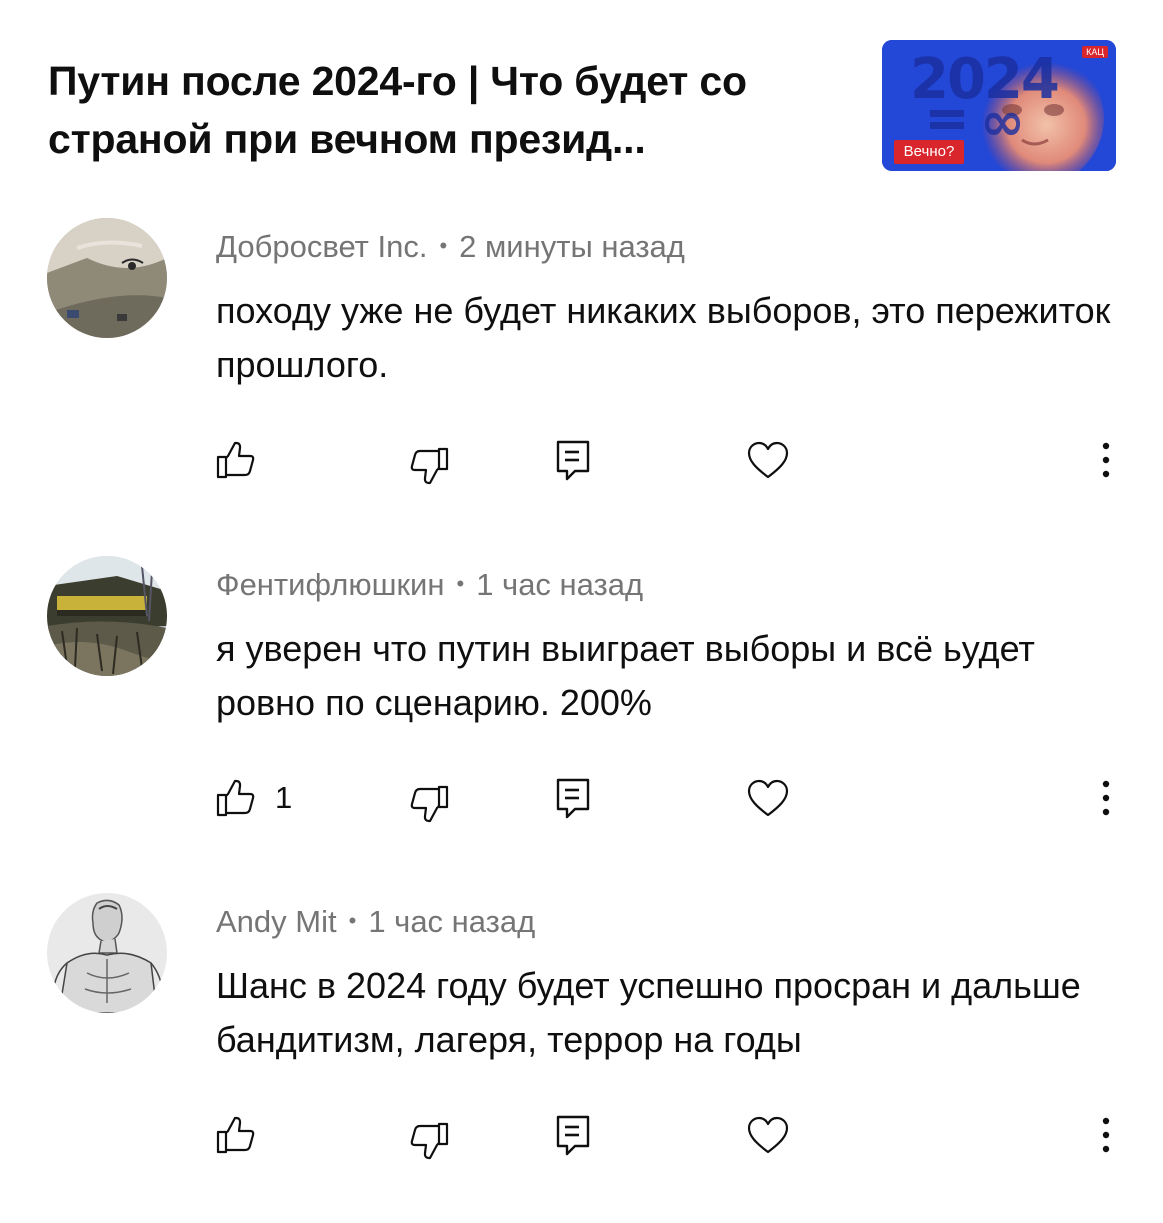 This screenshot has height=1223, width=1163. I want to click on comment-author: Фентифлюшкин, so click(330, 584).